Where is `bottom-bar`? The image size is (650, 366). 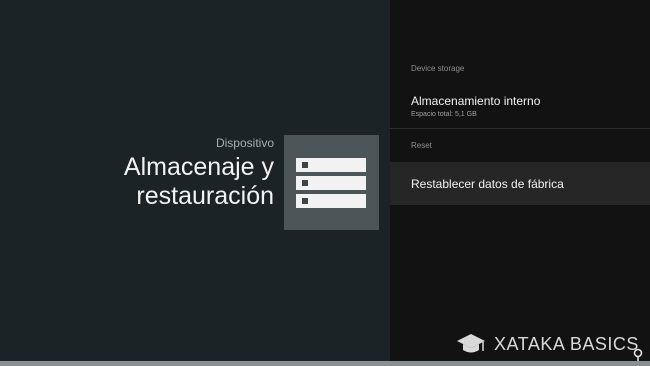 bottom-bar is located at coordinates (325, 363).